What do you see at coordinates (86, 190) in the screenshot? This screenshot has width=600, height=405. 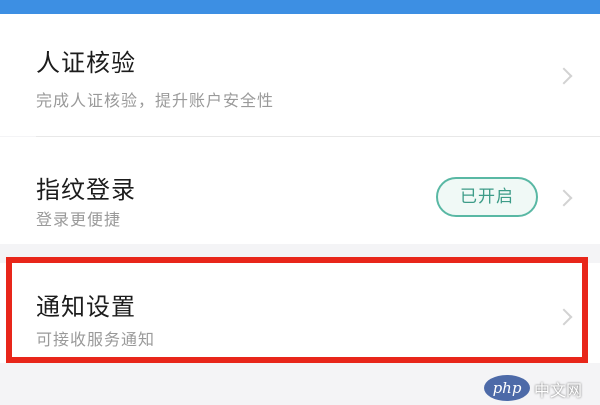 I see `row-title: 指纹登录` at bounding box center [86, 190].